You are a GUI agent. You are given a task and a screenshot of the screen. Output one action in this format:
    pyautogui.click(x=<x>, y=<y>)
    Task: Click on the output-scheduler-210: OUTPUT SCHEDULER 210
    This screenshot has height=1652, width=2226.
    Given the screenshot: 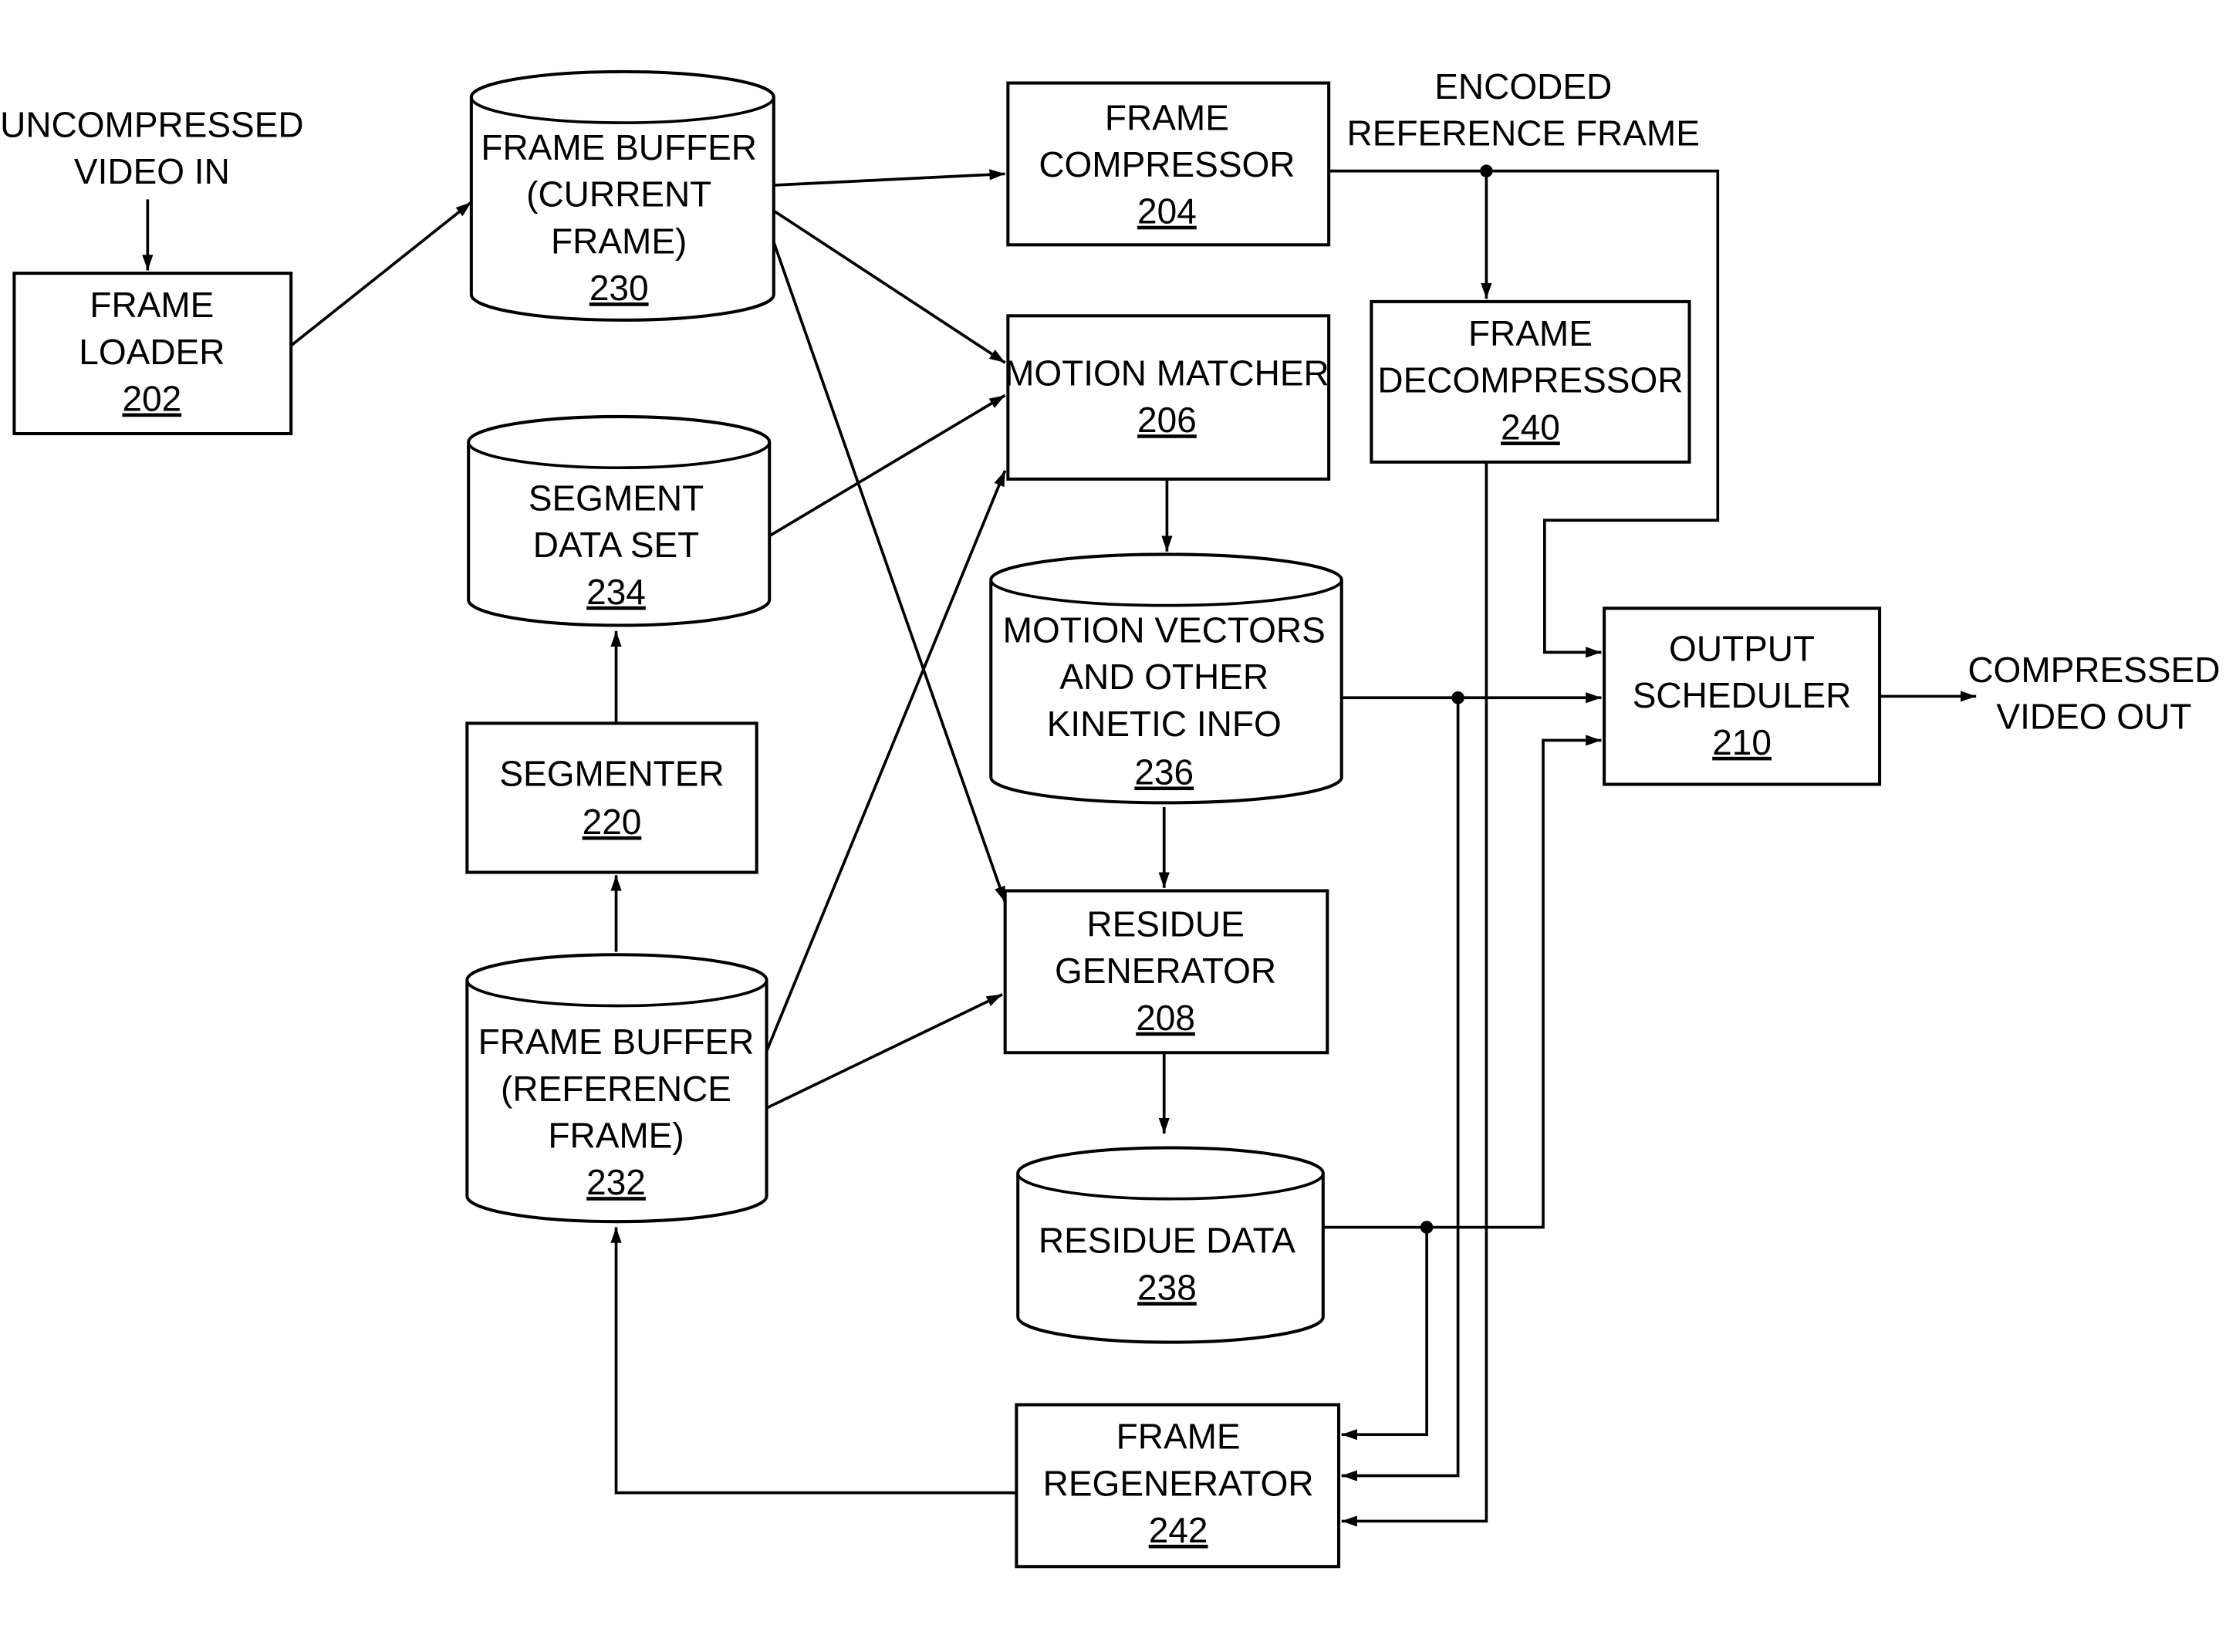 What is the action you would take?
    pyautogui.click(x=1742, y=696)
    